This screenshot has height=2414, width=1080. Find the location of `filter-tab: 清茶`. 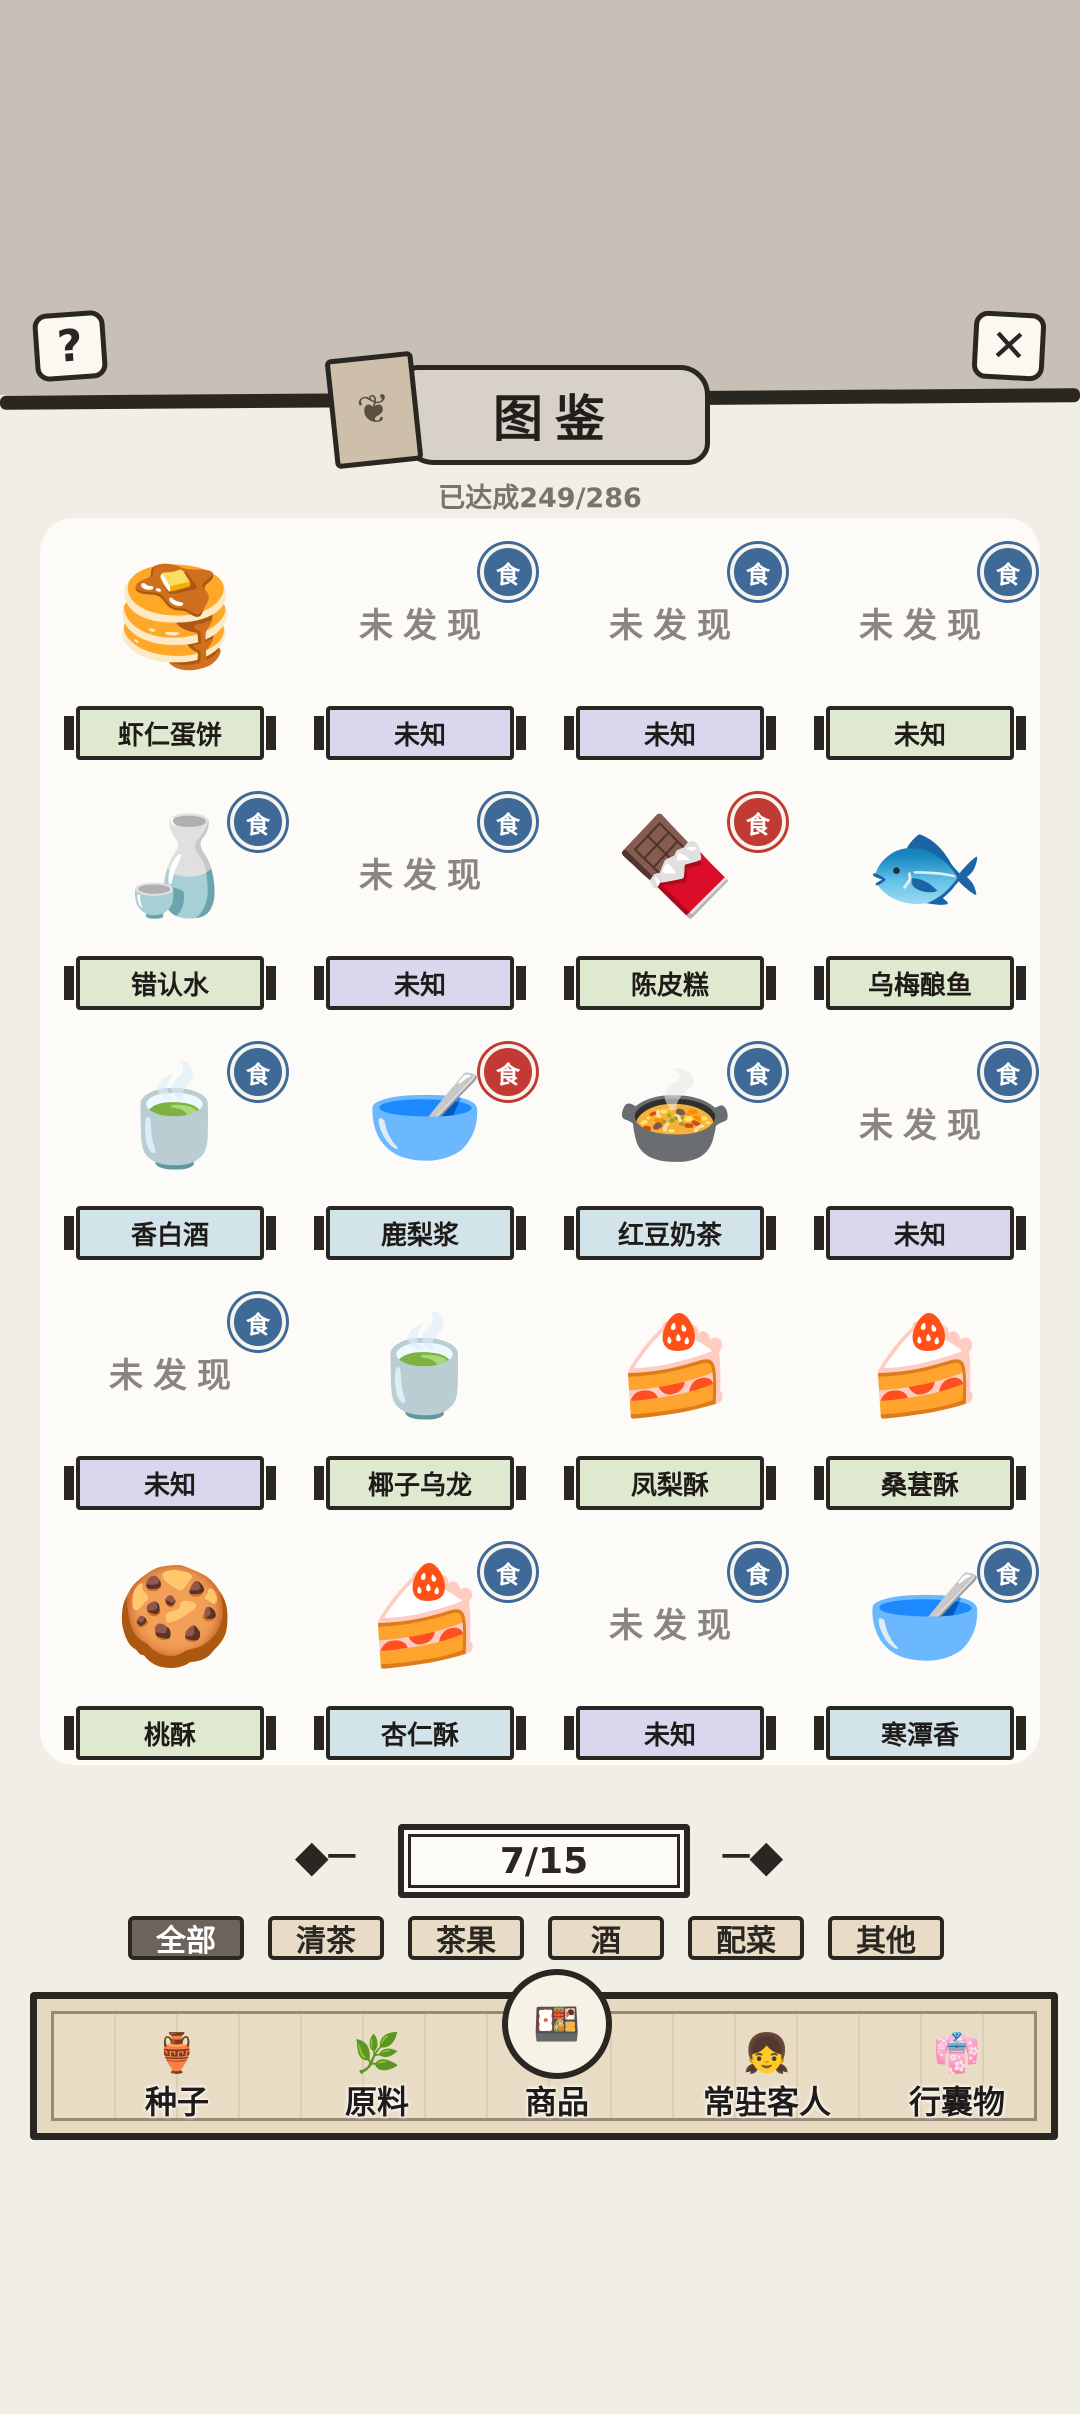

filter-tab: 清茶 is located at coordinates (326, 1938).